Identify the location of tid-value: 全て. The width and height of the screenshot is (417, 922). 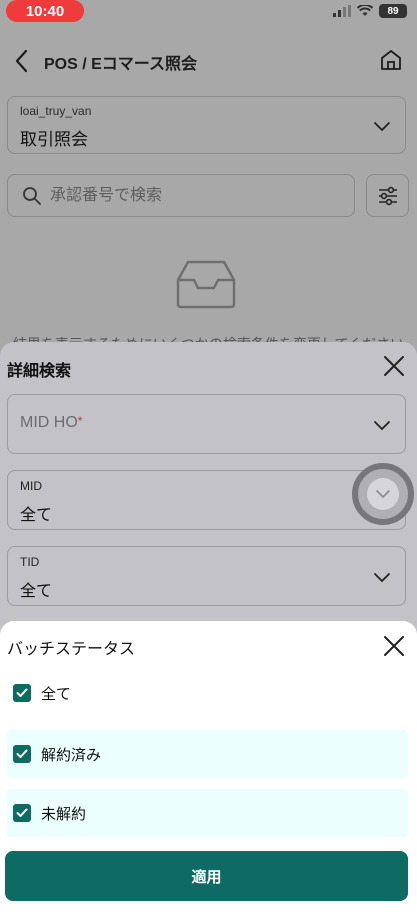
(36, 590).